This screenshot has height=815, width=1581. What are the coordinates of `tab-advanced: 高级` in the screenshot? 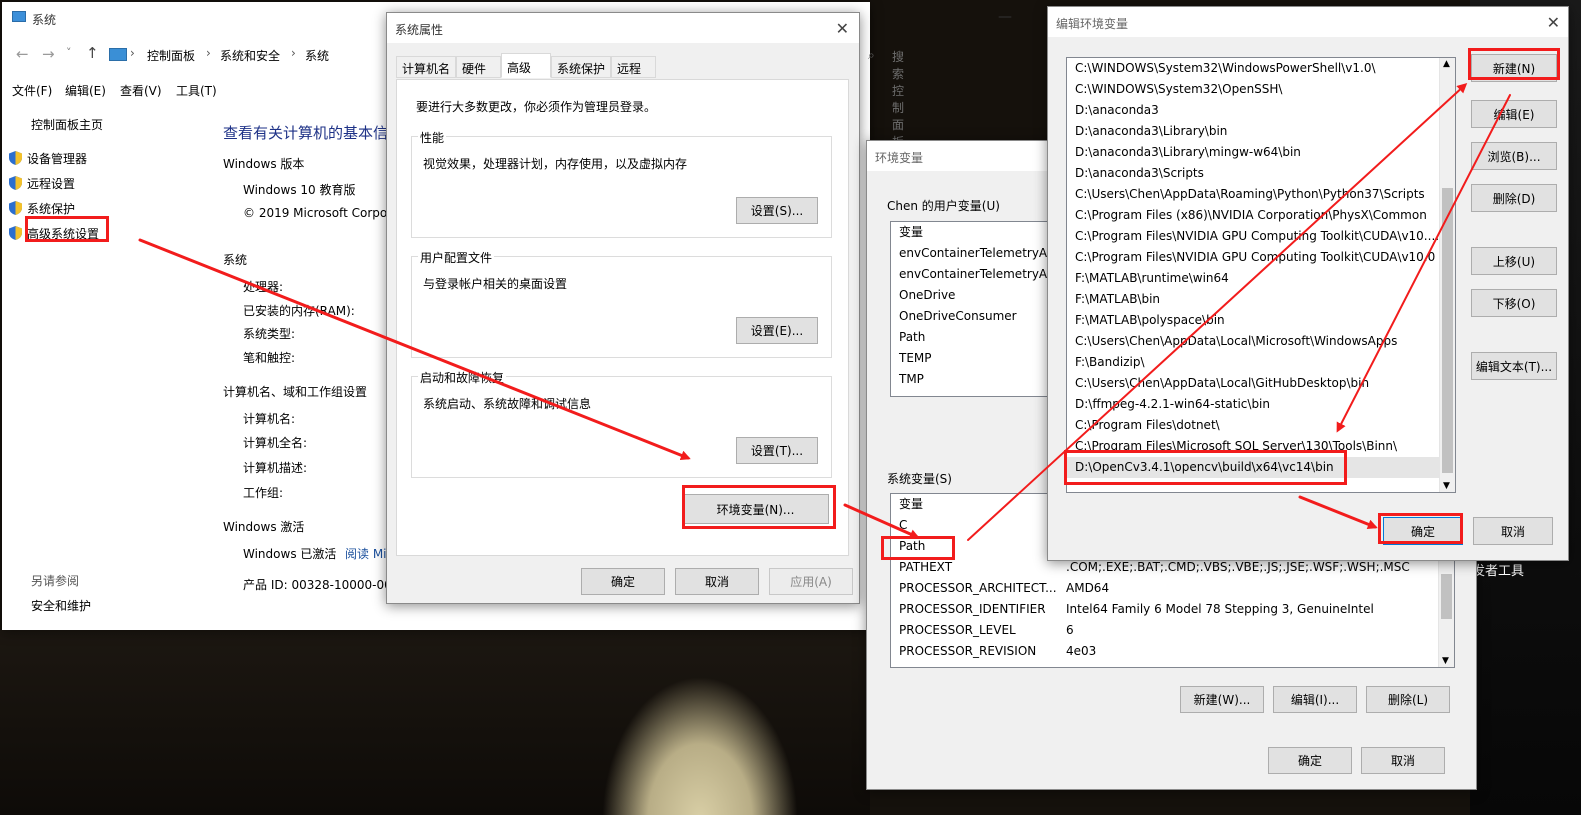 It's located at (526, 65).